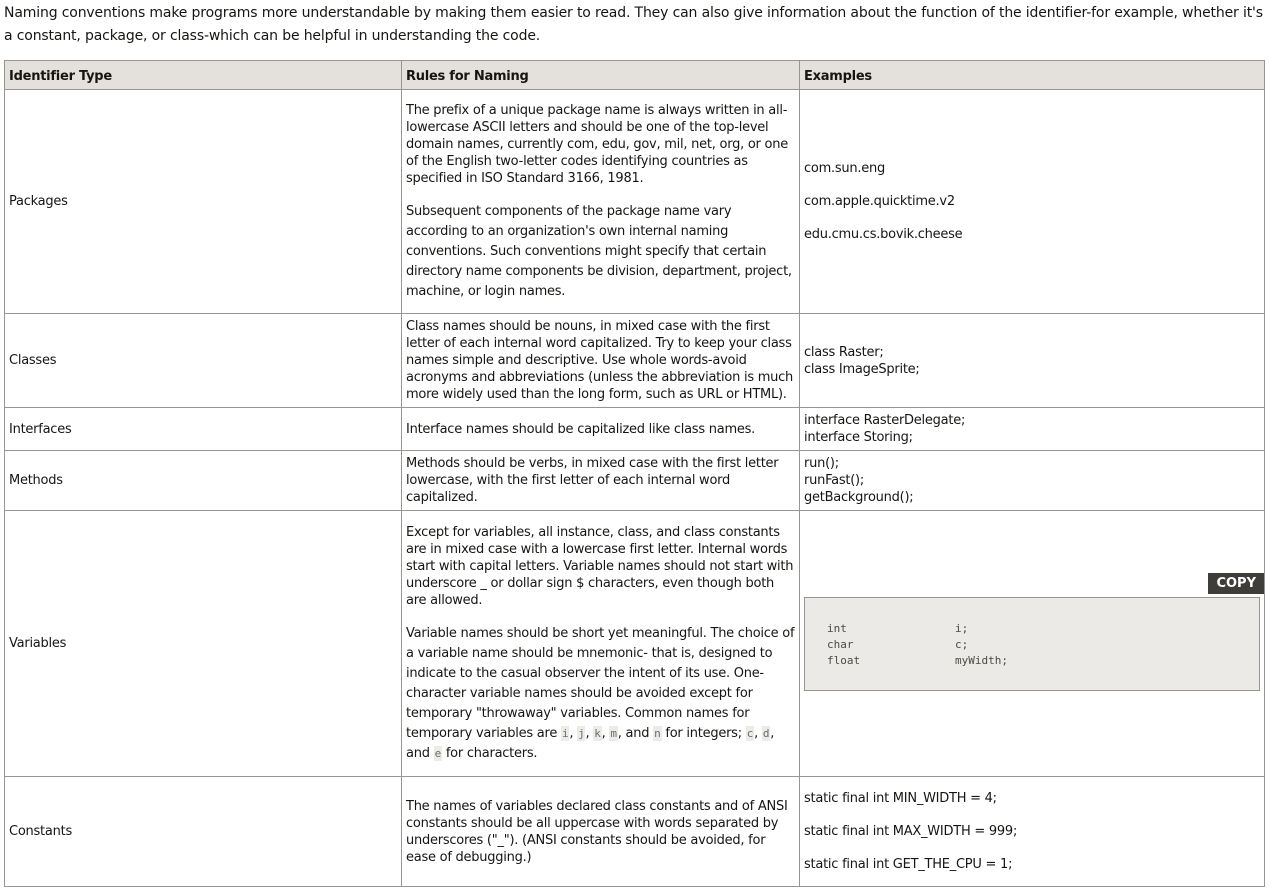 This screenshot has width=1270, height=888. I want to click on example-line: static final int GET_THE_CPU = 1;, so click(908, 864).